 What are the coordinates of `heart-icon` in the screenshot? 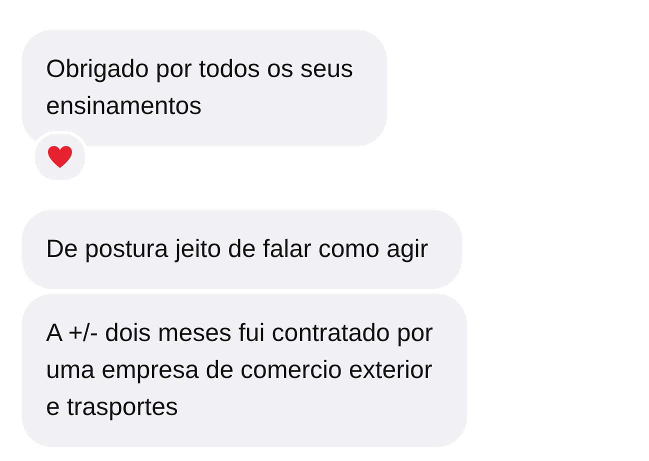 It's located at (60, 157).